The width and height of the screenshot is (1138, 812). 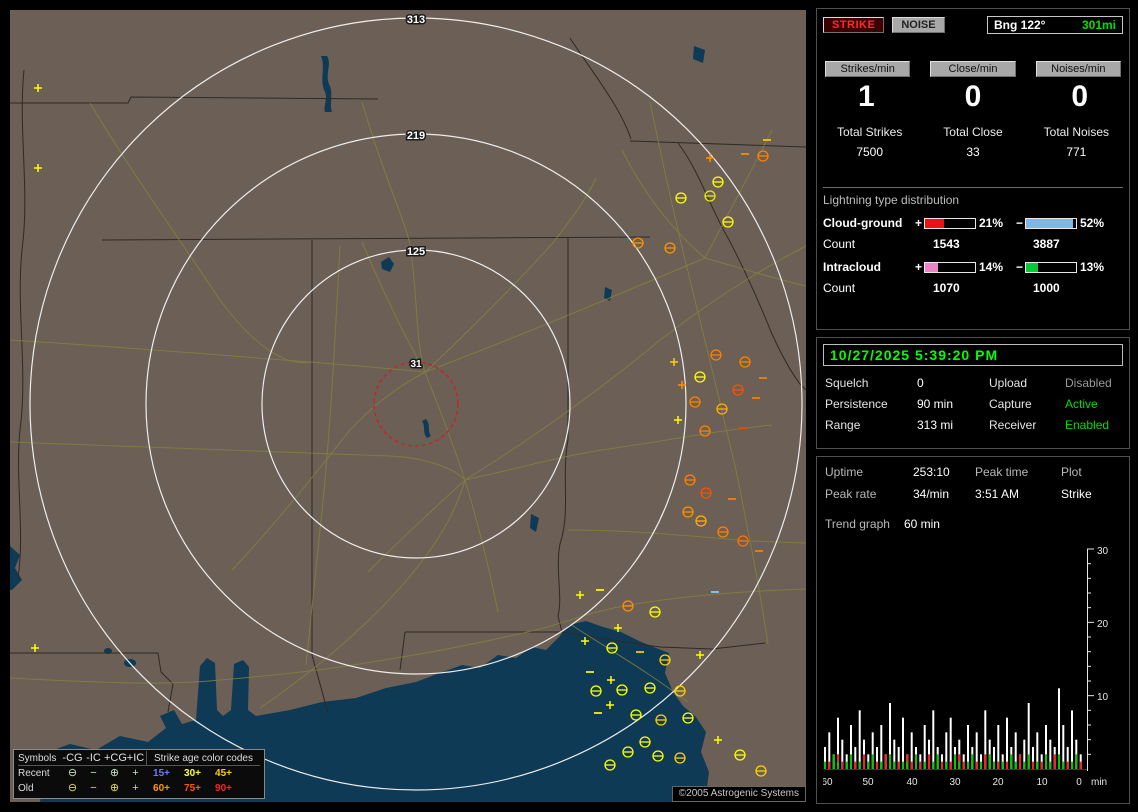 I want to click on receiver-label: Receiver, so click(x=1013, y=425).